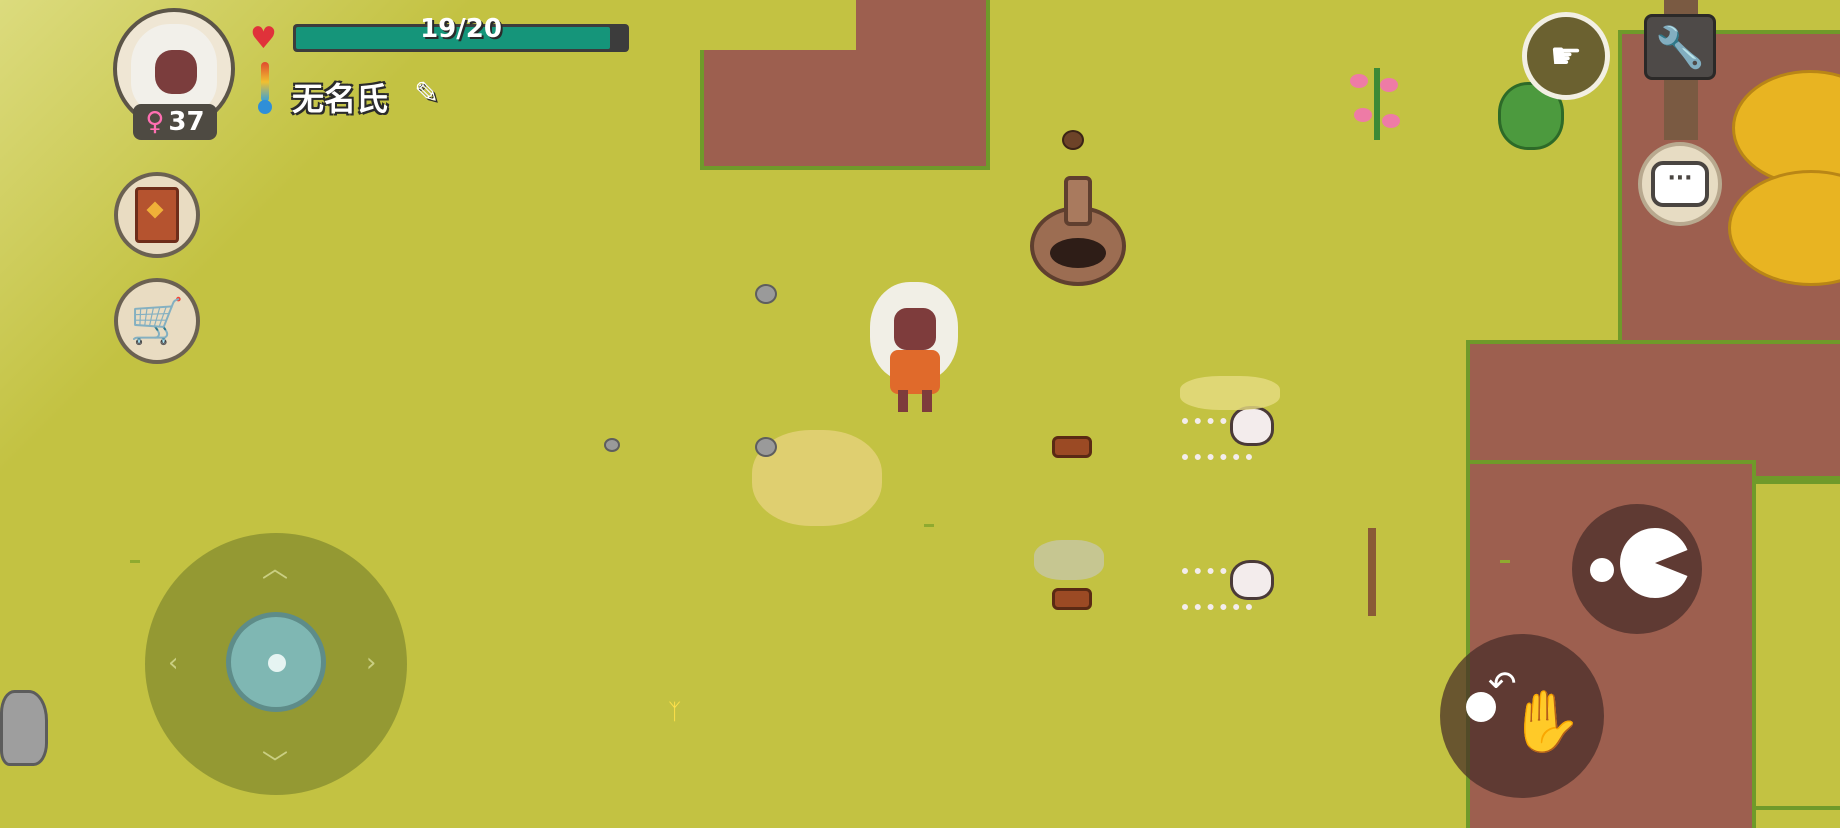 The width and height of the screenshot is (1840, 828). I want to click on player-name: 无名氏, so click(340, 99).